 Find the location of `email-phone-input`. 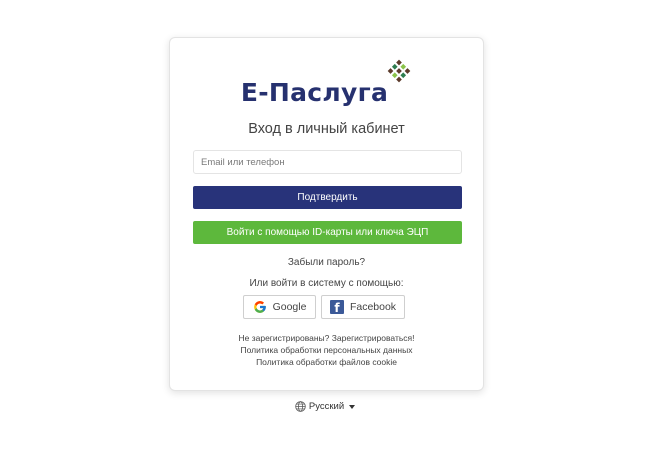

email-phone-input is located at coordinates (327, 162).